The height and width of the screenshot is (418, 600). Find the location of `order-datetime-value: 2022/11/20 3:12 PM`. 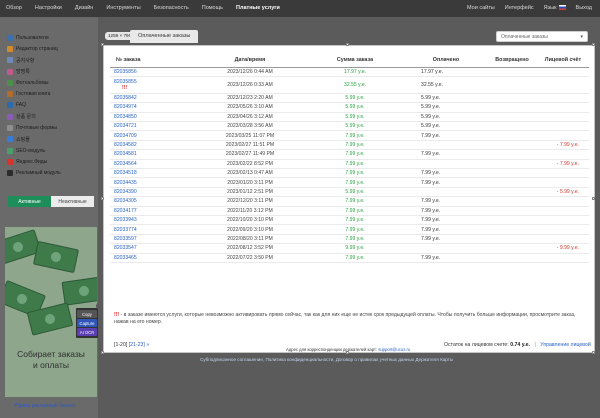

order-datetime-value: 2022/11/20 3:12 PM is located at coordinates (250, 210).